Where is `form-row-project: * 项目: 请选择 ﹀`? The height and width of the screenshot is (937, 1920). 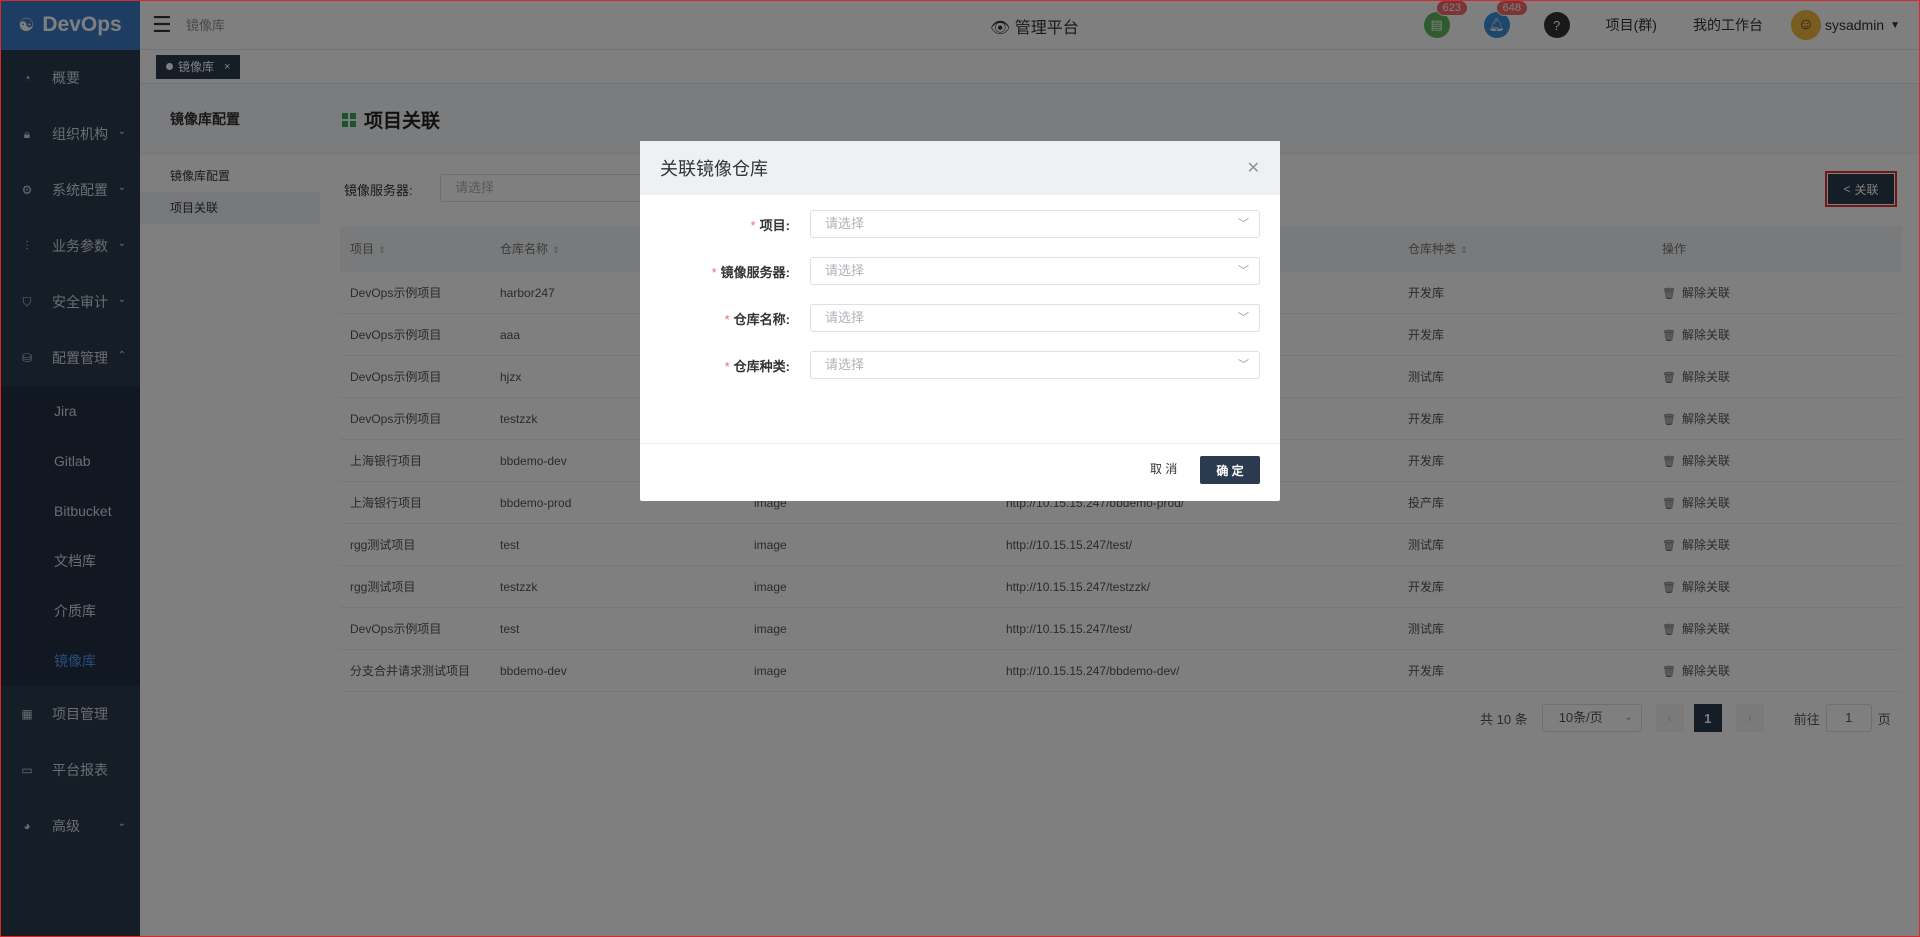 form-row-project: * 项目: 请选择 ﹀ is located at coordinates (960, 224).